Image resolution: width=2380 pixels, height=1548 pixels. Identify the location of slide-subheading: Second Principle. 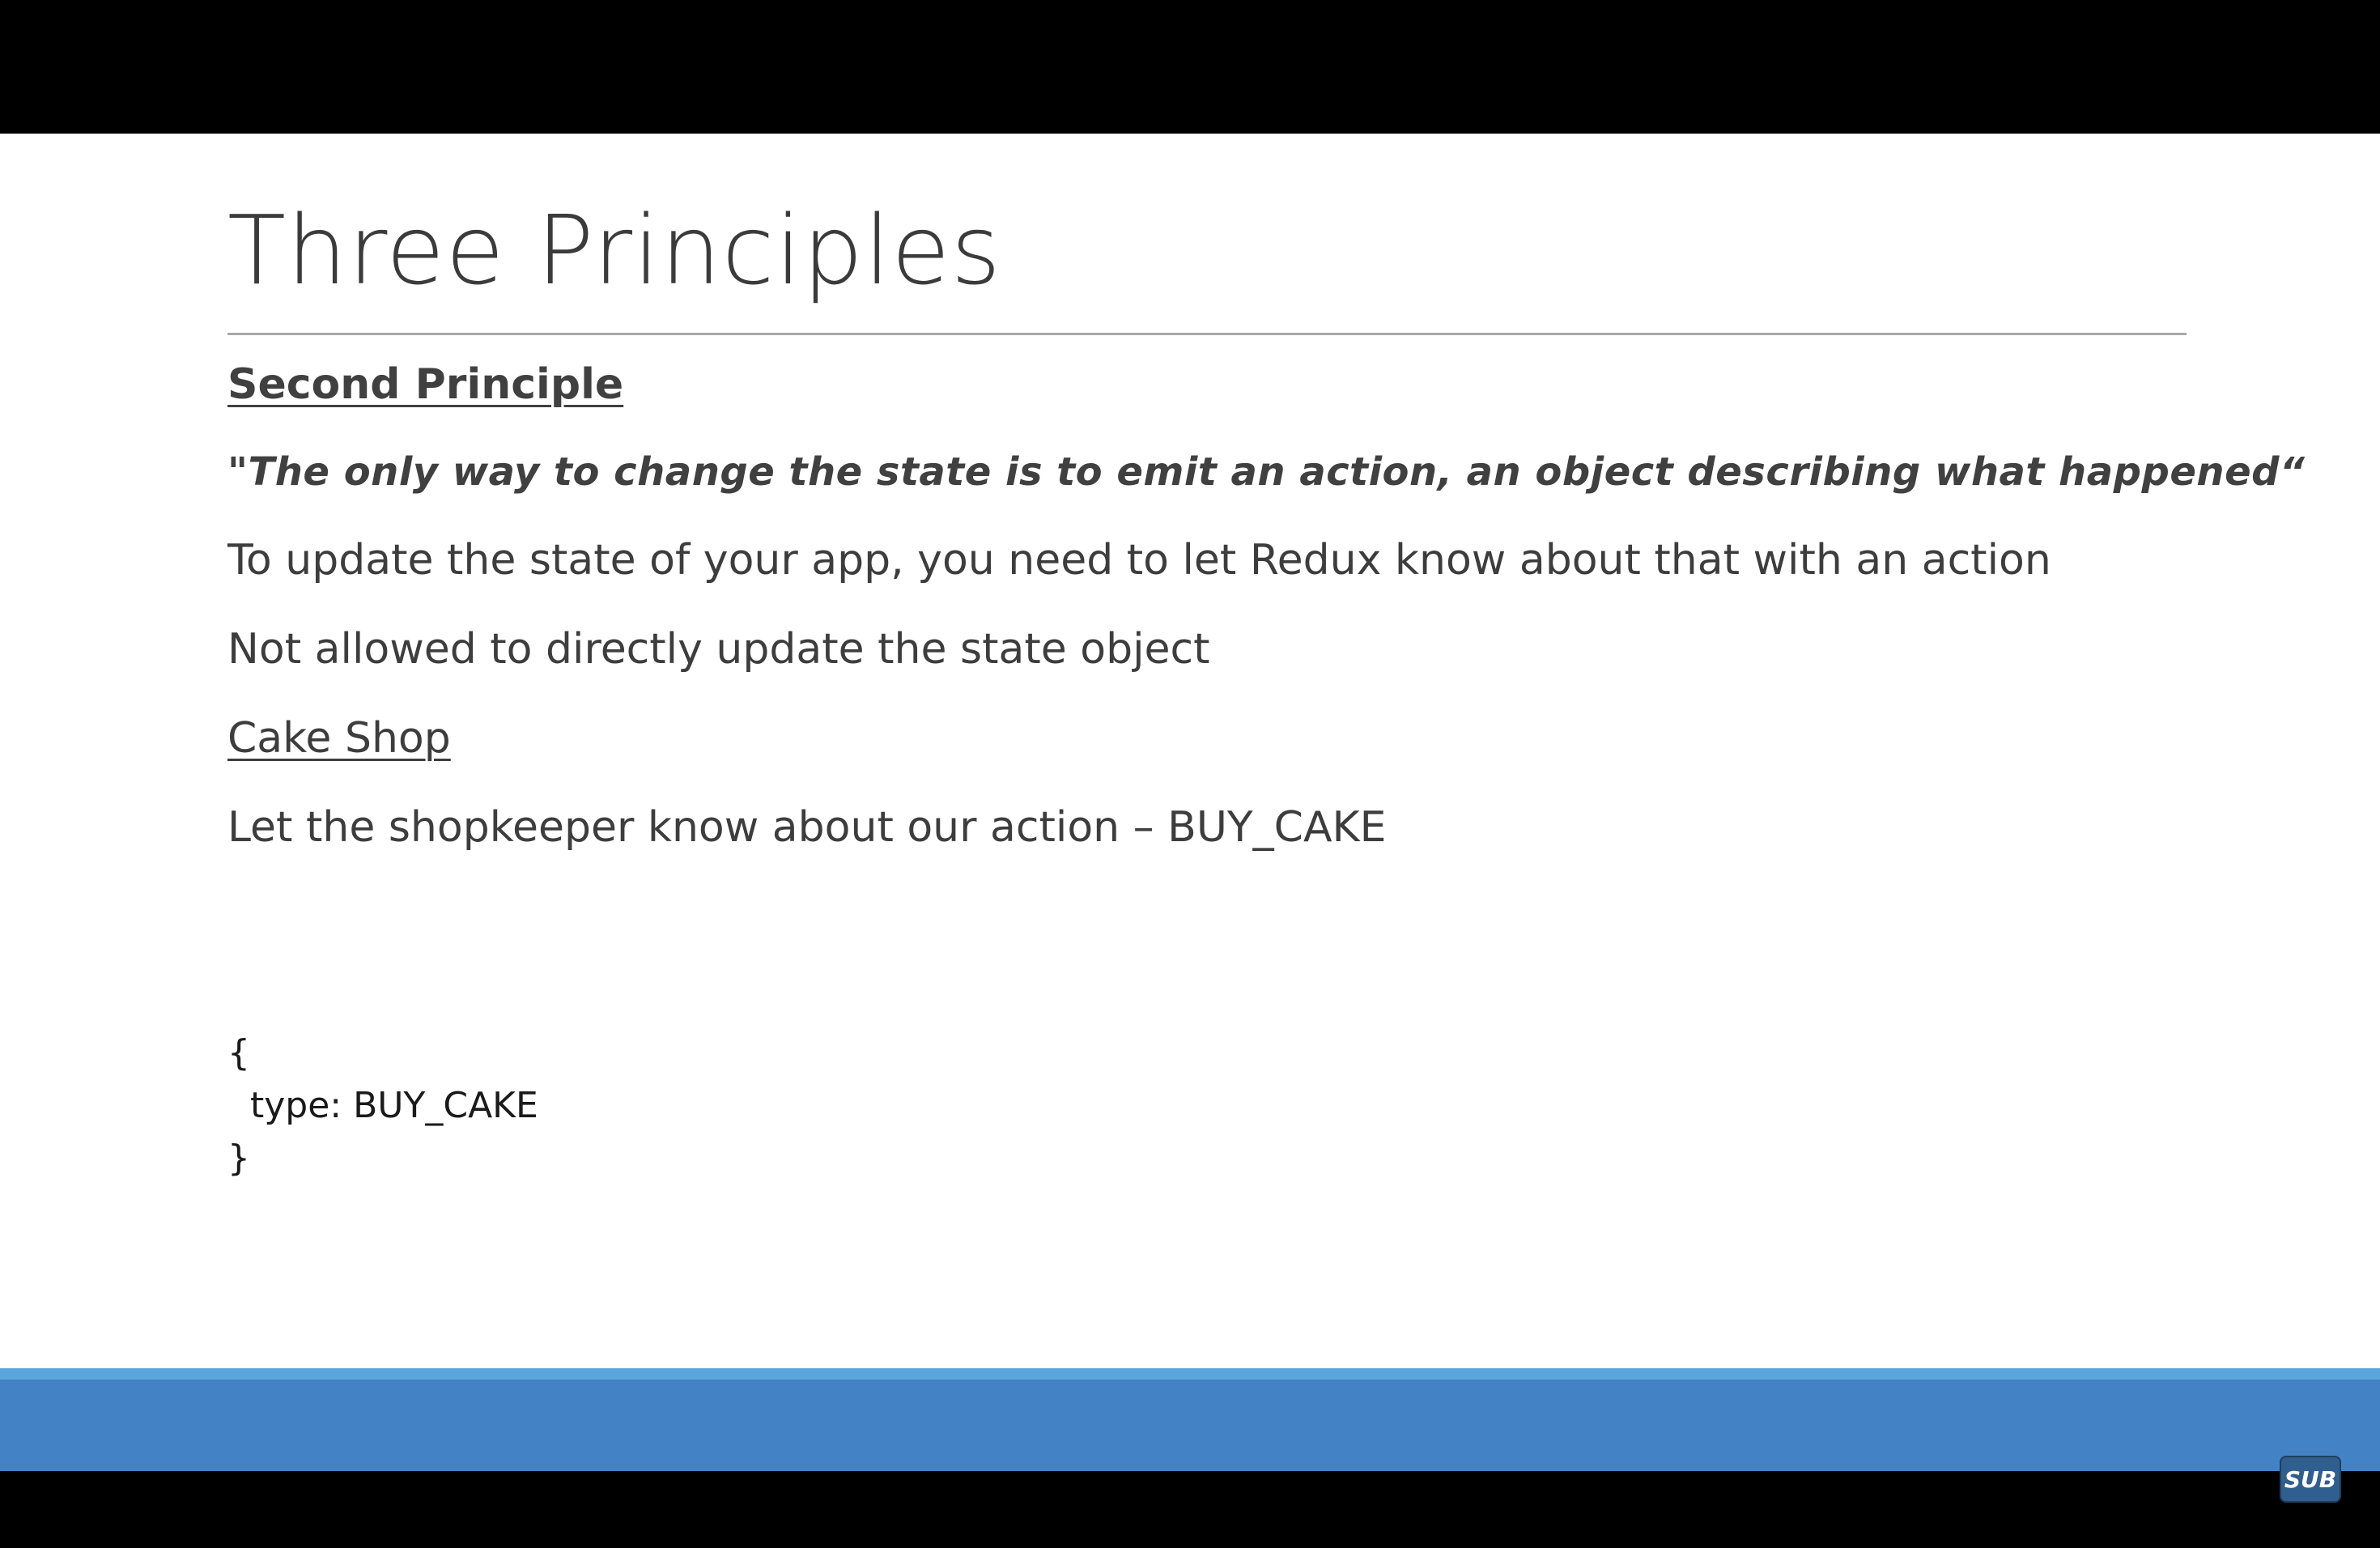
(425, 385).